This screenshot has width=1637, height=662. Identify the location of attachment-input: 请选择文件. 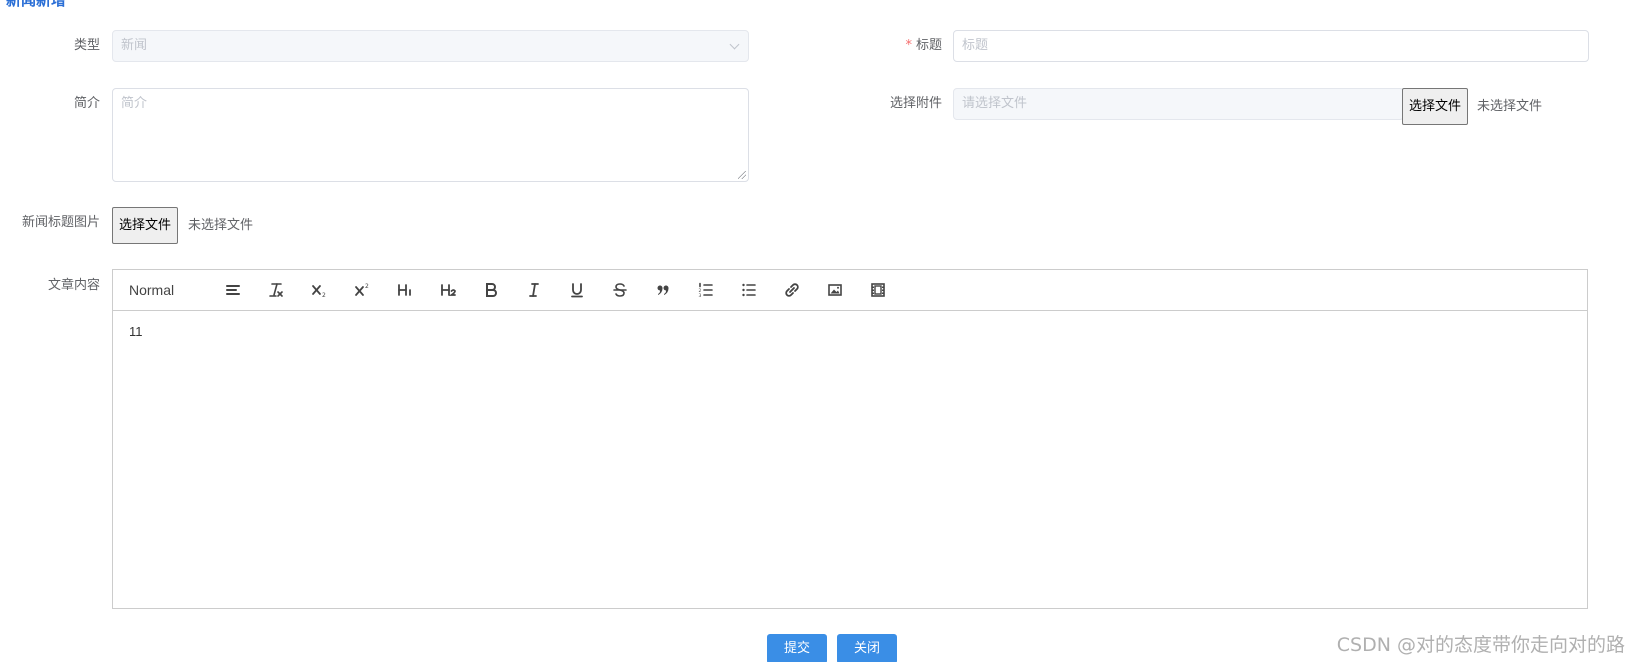
(1178, 104).